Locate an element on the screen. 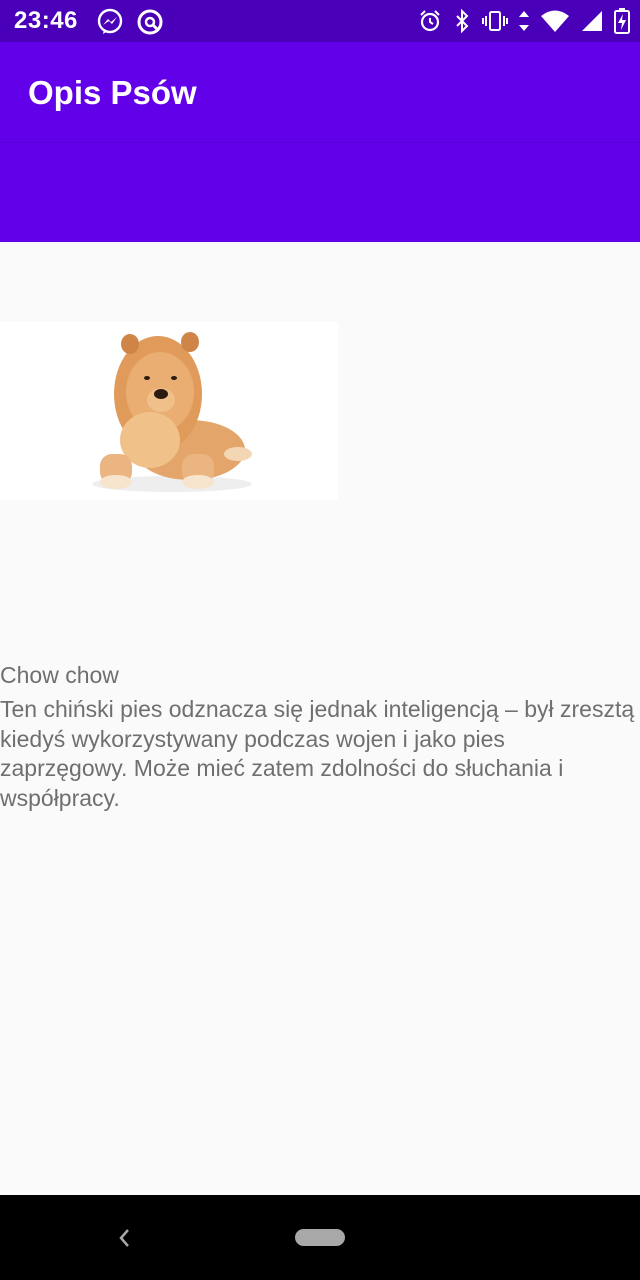  home-pill-icon is located at coordinates (320, 1237).